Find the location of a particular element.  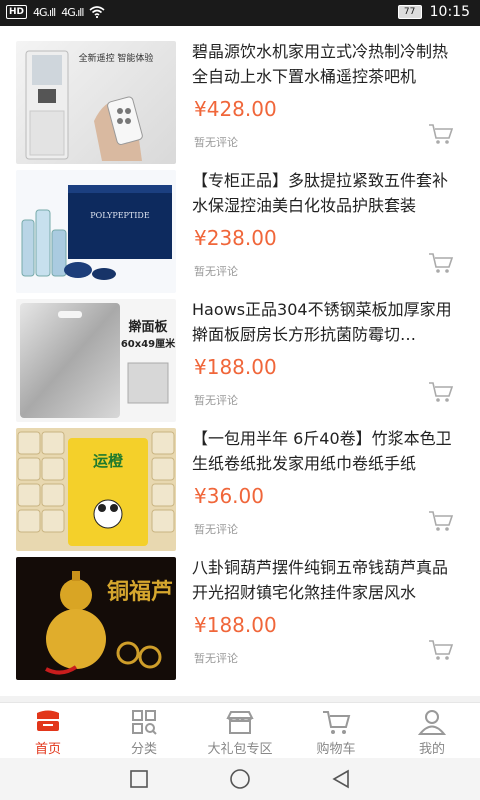

product-image: 铜福芦 is located at coordinates (96, 618).